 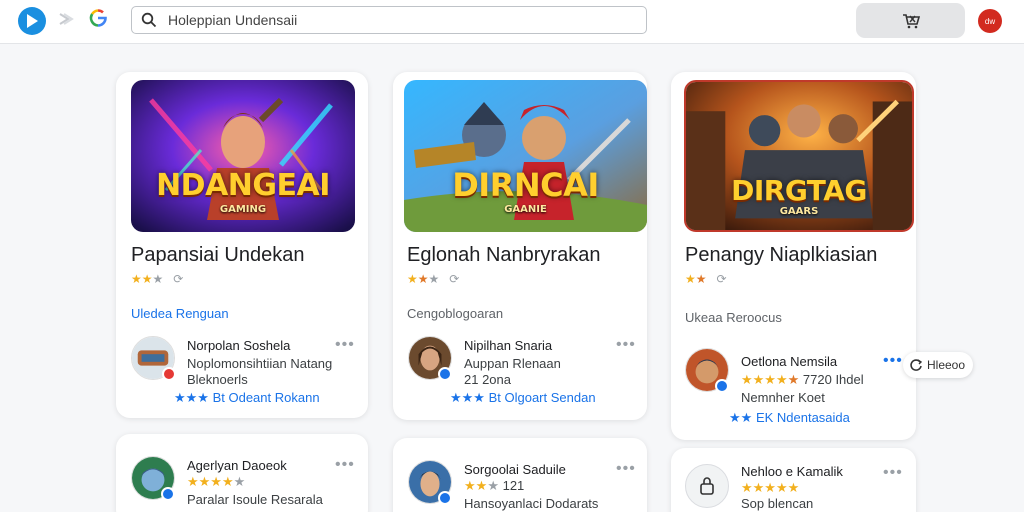 I want to click on reviewer-name: Agerlyan Daoeok, so click(x=237, y=465).